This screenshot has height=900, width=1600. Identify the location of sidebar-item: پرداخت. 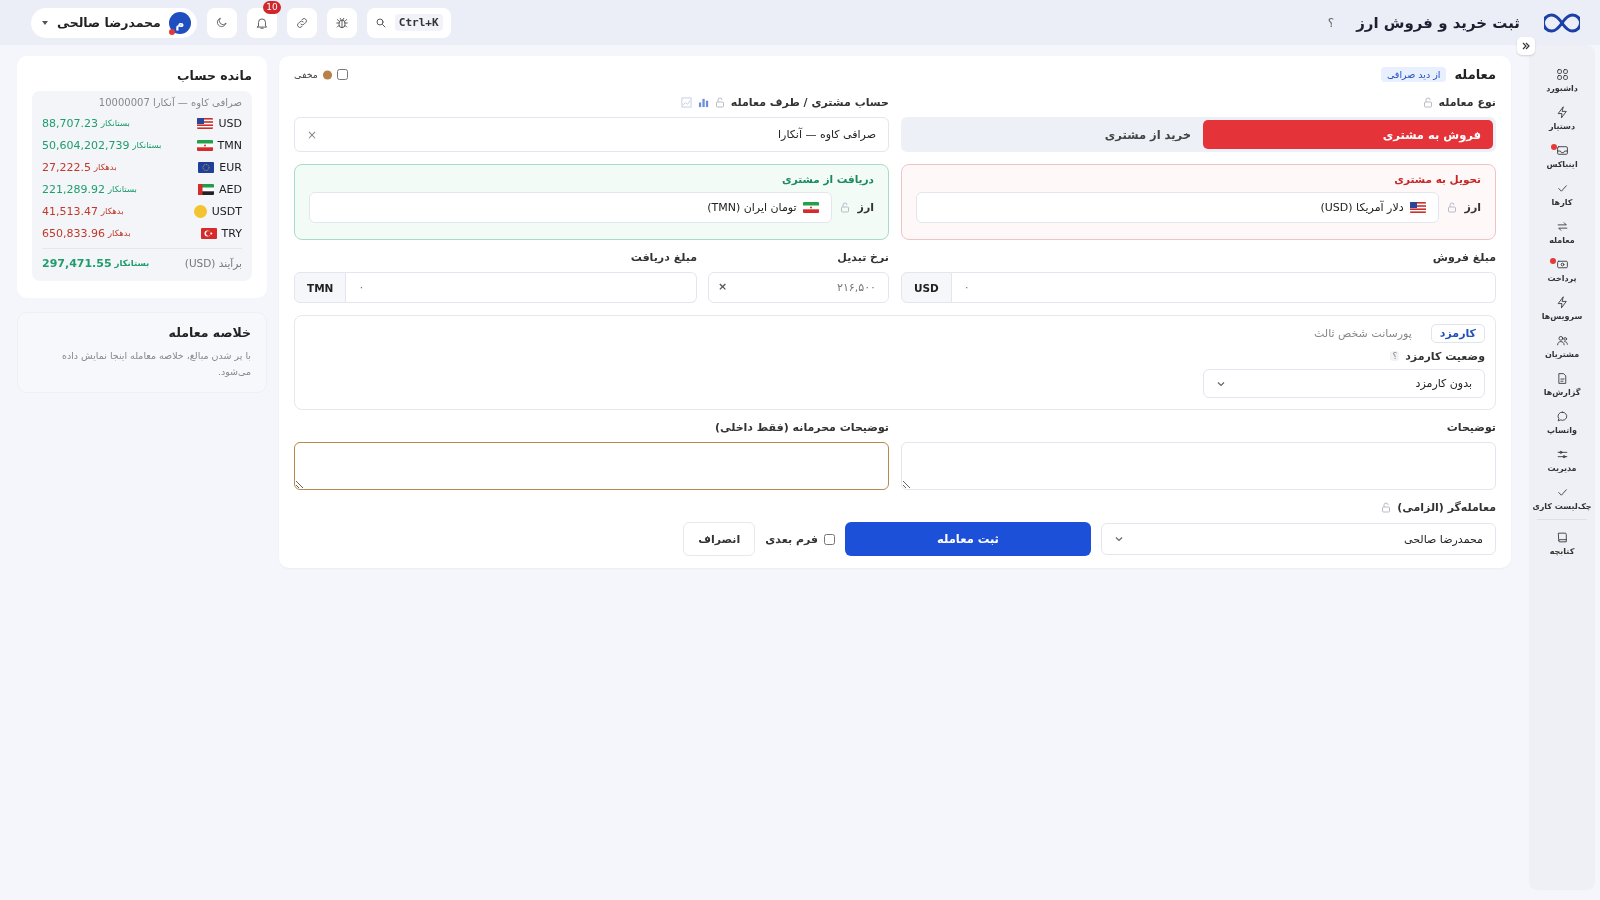
(1562, 270).